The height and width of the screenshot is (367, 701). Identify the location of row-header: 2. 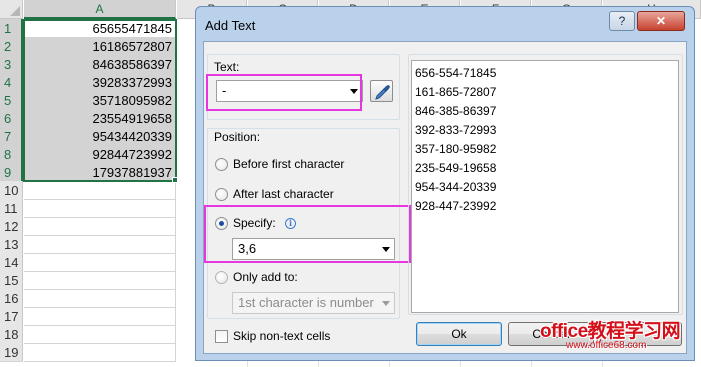
(11, 46).